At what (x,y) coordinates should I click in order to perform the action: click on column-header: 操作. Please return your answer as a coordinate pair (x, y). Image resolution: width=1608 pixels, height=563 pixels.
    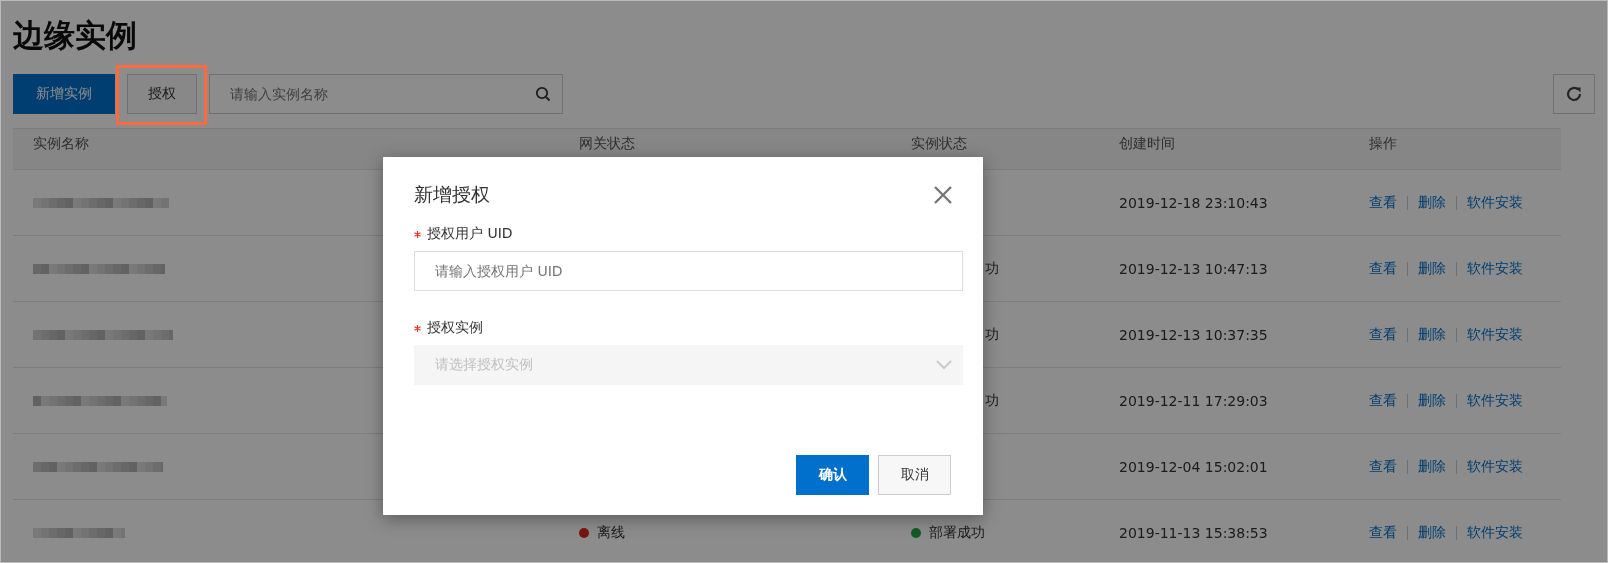
    Looking at the image, I should click on (1383, 144).